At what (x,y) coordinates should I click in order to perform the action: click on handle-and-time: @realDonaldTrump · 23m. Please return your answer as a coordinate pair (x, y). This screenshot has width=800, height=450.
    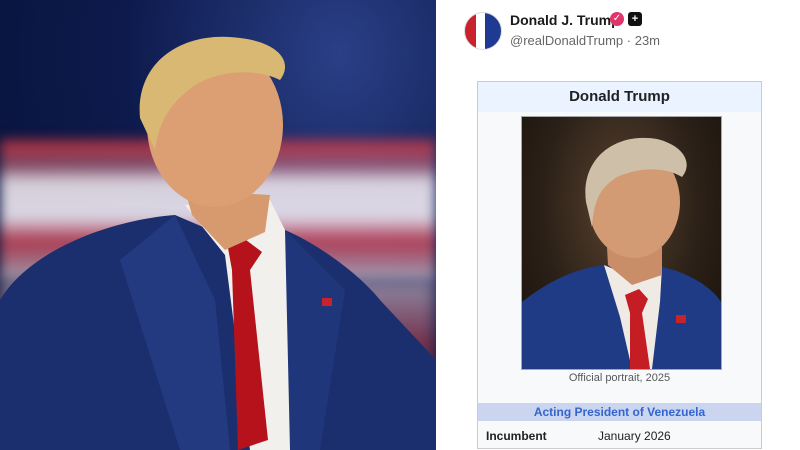
    Looking at the image, I should click on (585, 40).